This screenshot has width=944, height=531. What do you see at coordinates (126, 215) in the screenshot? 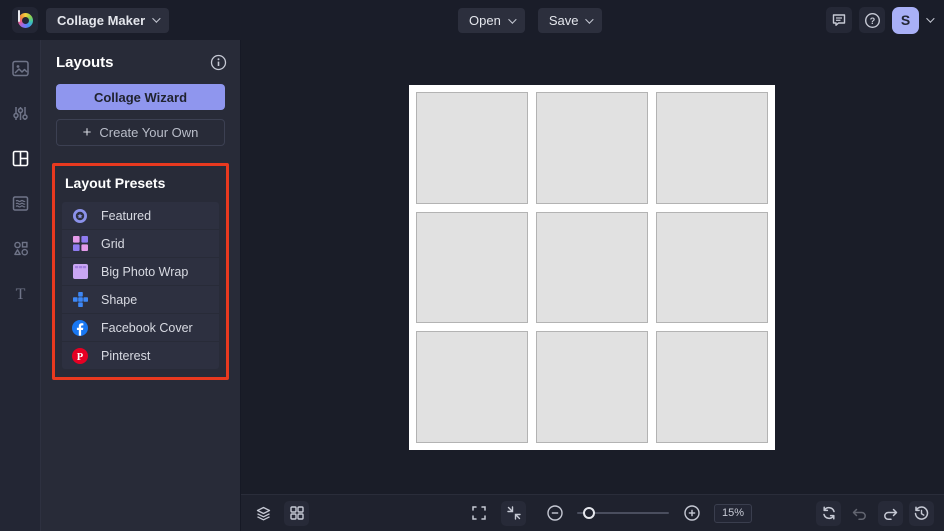
I see `preset-label: Featured` at bounding box center [126, 215].